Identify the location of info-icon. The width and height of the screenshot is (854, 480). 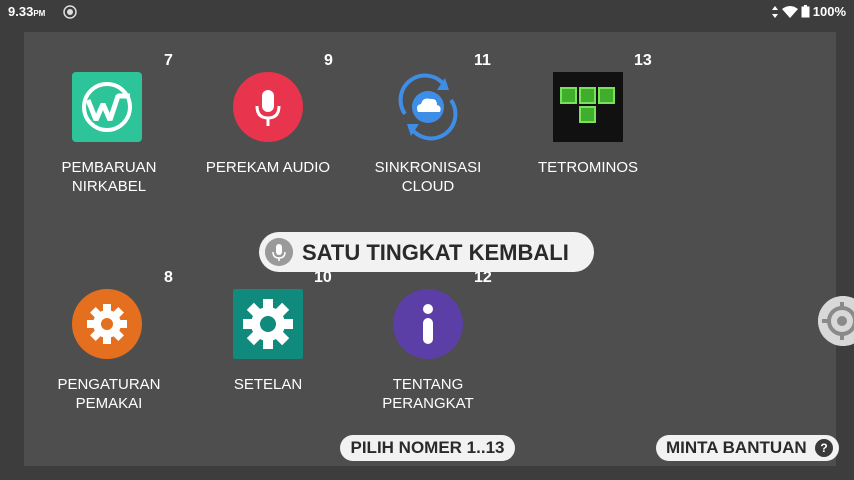
(428, 324).